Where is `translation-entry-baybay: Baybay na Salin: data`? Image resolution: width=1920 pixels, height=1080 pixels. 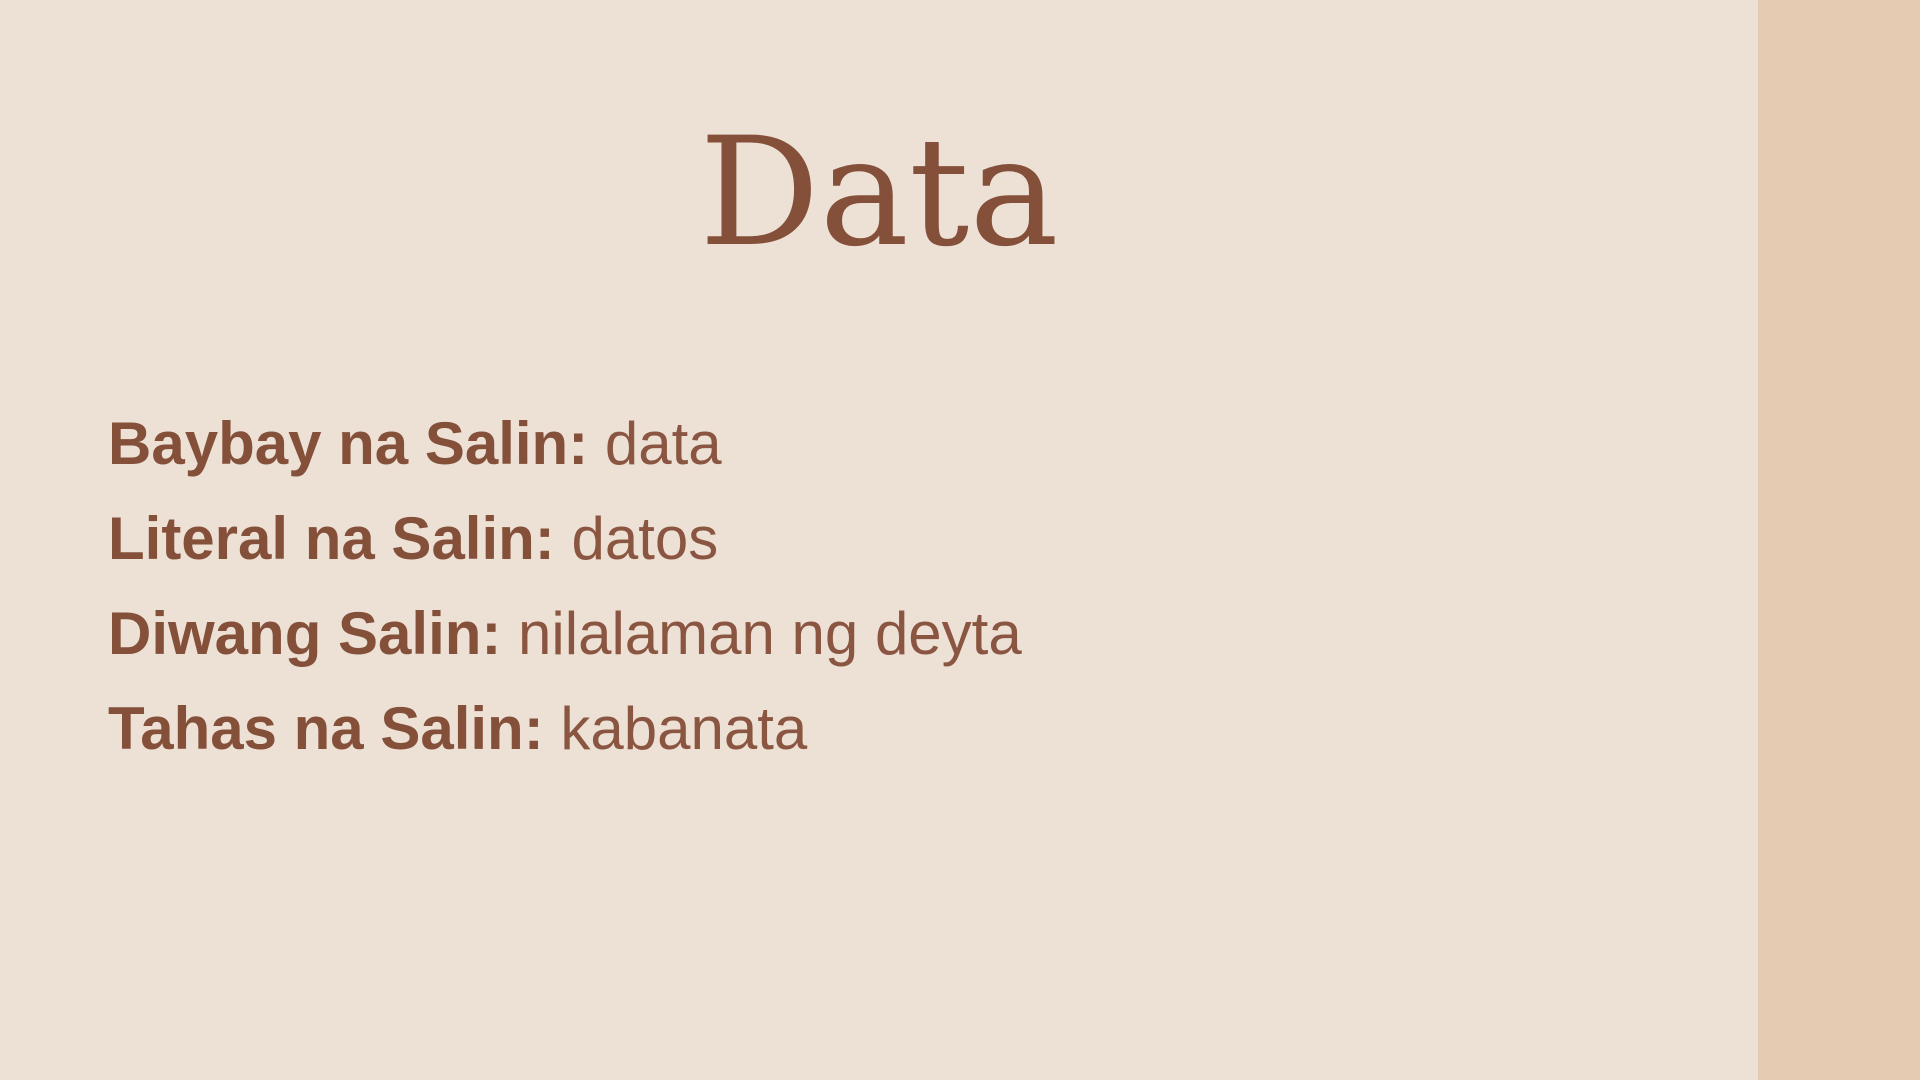 translation-entry-baybay: Baybay na Salin: data is located at coordinates (565, 453).